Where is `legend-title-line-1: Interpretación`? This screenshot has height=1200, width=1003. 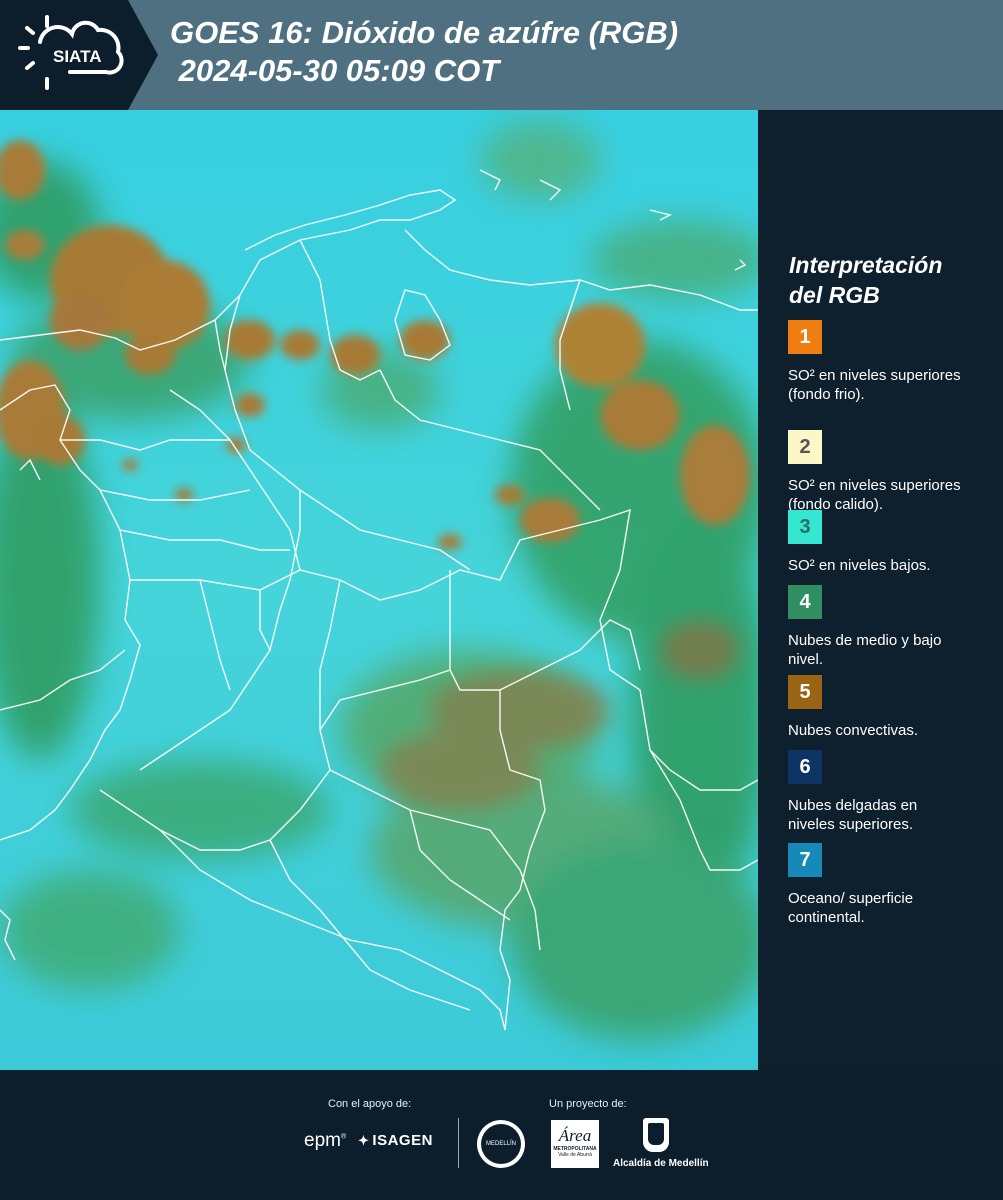
legend-title-line-1: Interpretación is located at coordinates (866, 265).